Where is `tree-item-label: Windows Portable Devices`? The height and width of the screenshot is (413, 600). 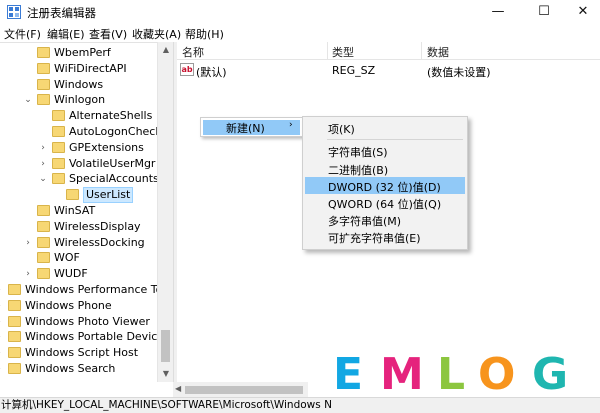
tree-item-label: Windows Portable Devices is located at coordinates (97, 337).